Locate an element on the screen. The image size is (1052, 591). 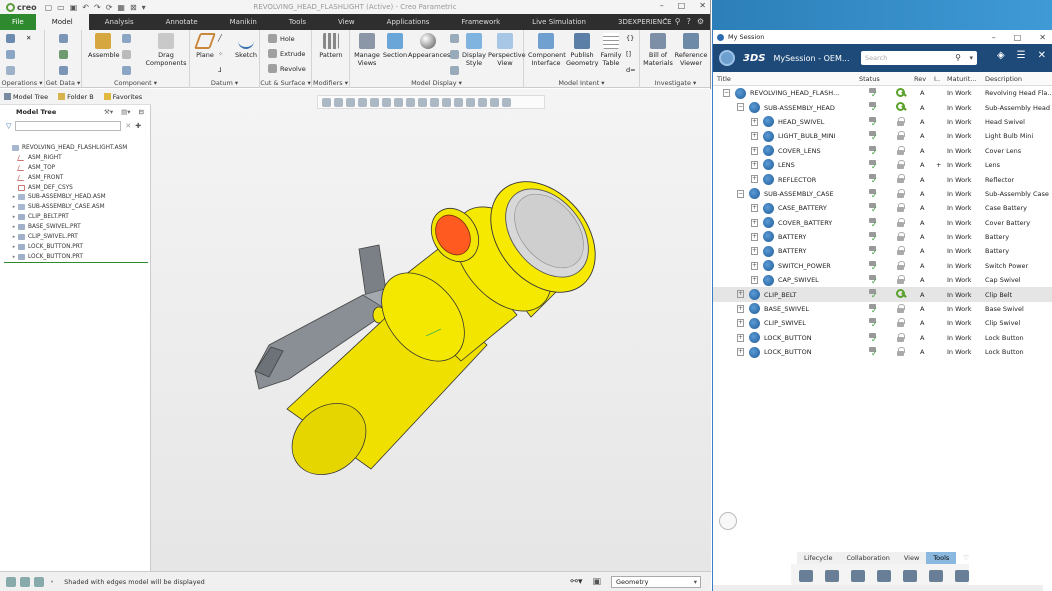
filter-icon: ▽ is located at coordinates (8, 126).